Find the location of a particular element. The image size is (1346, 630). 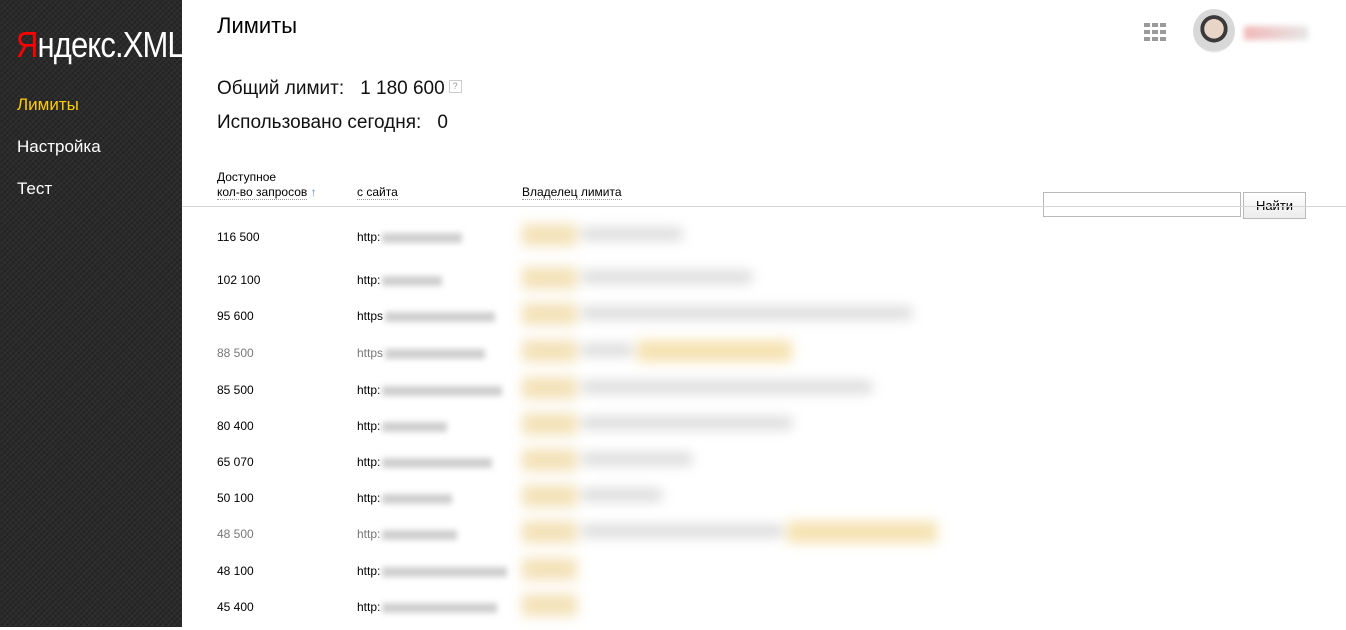

header-divider is located at coordinates (764, 206).